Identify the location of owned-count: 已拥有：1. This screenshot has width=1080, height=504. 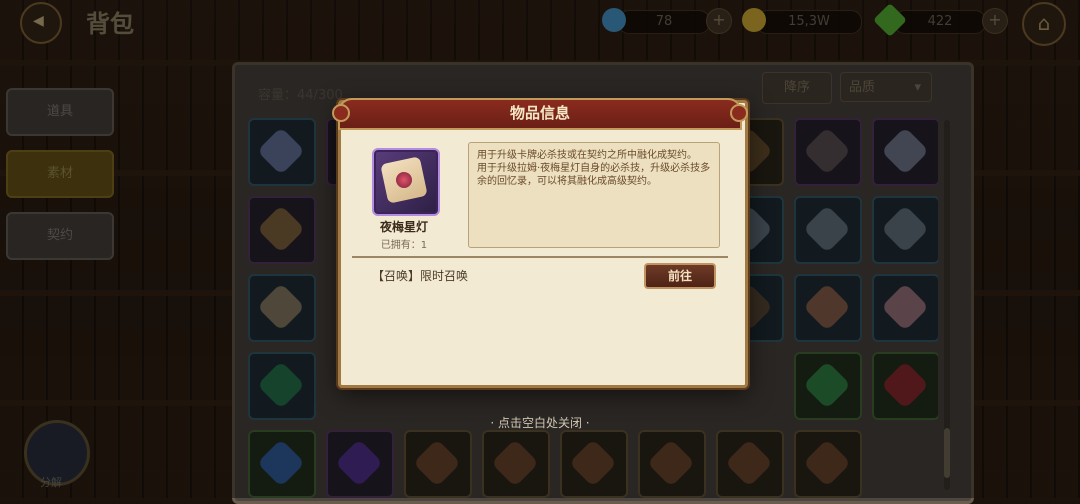
(404, 245).